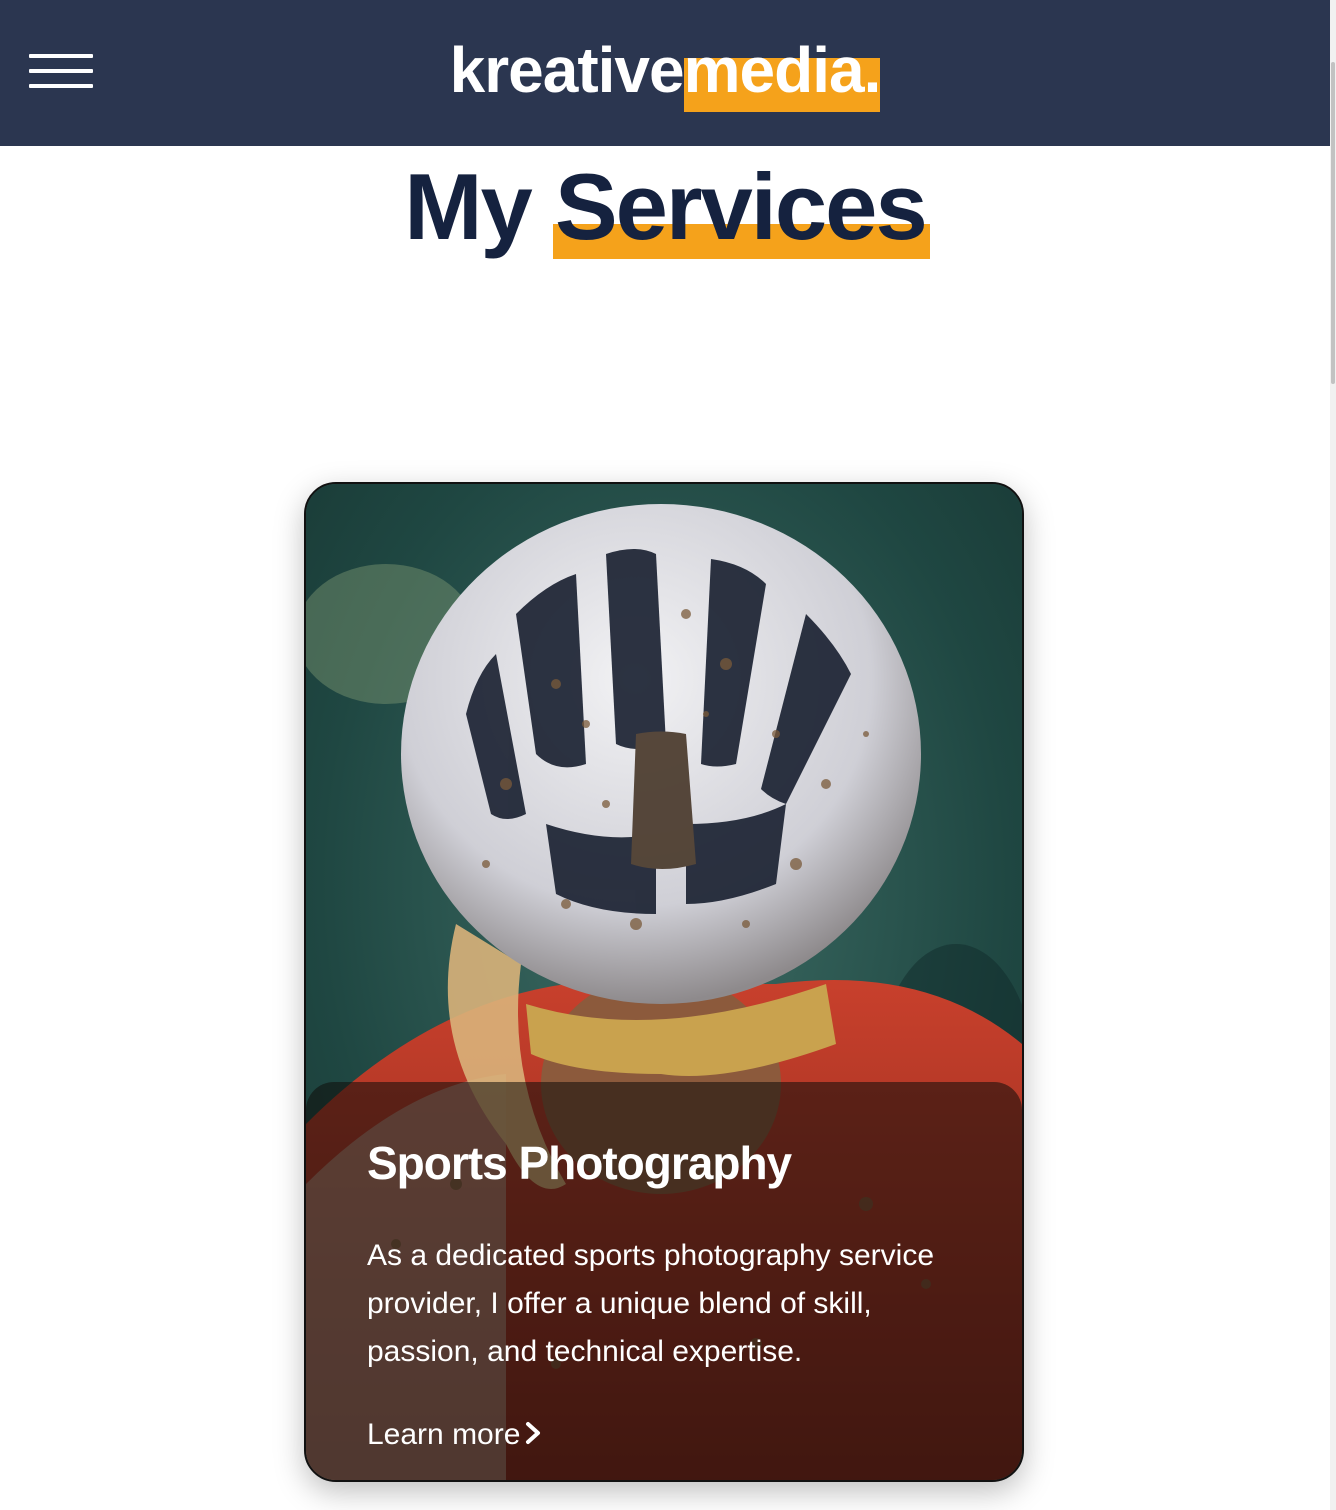 This screenshot has width=1336, height=1510. I want to click on section-title-accent: Services, so click(741, 207).